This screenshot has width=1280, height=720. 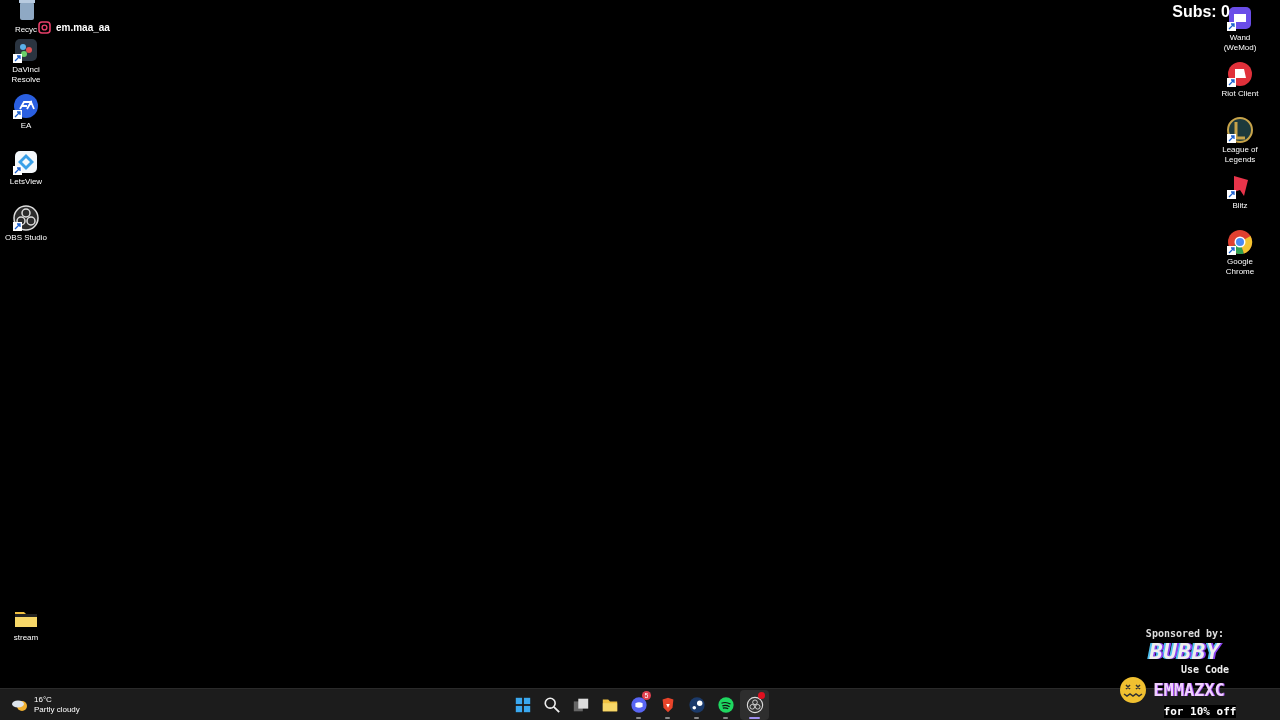 What do you see at coordinates (1240, 43) in the screenshot?
I see `desktop-icon-label: Wand (WeMod)` at bounding box center [1240, 43].